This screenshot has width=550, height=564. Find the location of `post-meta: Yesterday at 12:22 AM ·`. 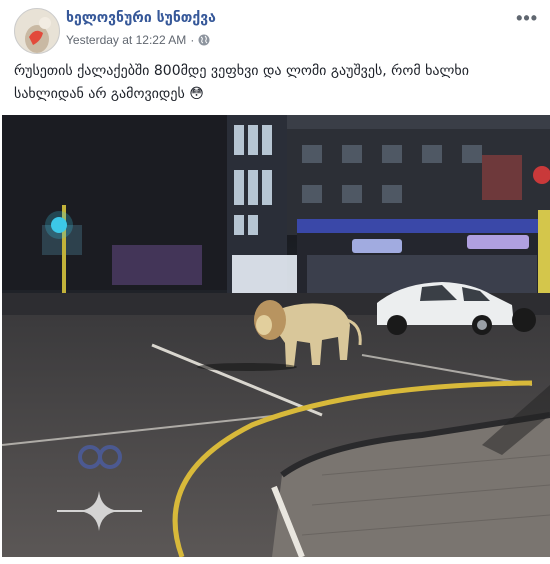

post-meta: Yesterday at 12:22 AM · is located at coordinates (138, 40).